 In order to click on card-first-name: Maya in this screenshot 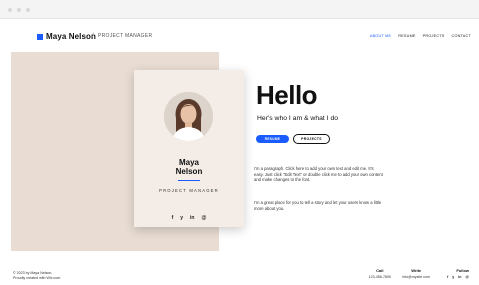, I will do `click(188, 162)`.